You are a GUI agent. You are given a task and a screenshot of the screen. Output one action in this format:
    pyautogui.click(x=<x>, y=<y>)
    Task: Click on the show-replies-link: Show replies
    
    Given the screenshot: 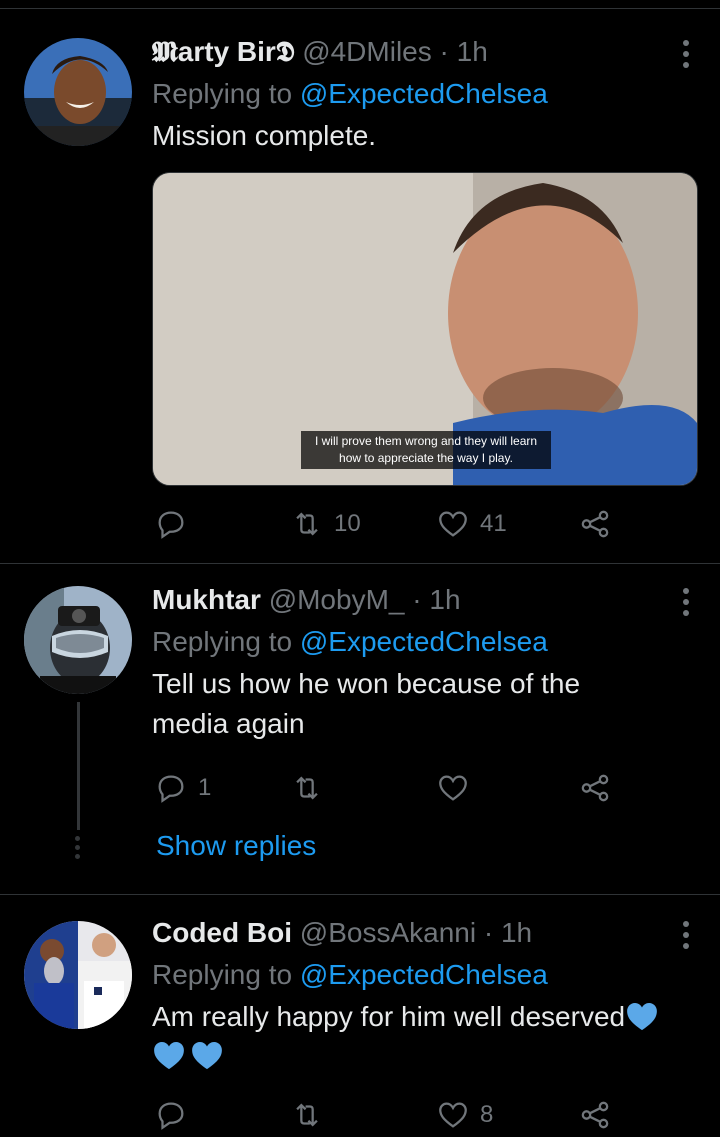 What is the action you would take?
    pyautogui.click(x=236, y=846)
    